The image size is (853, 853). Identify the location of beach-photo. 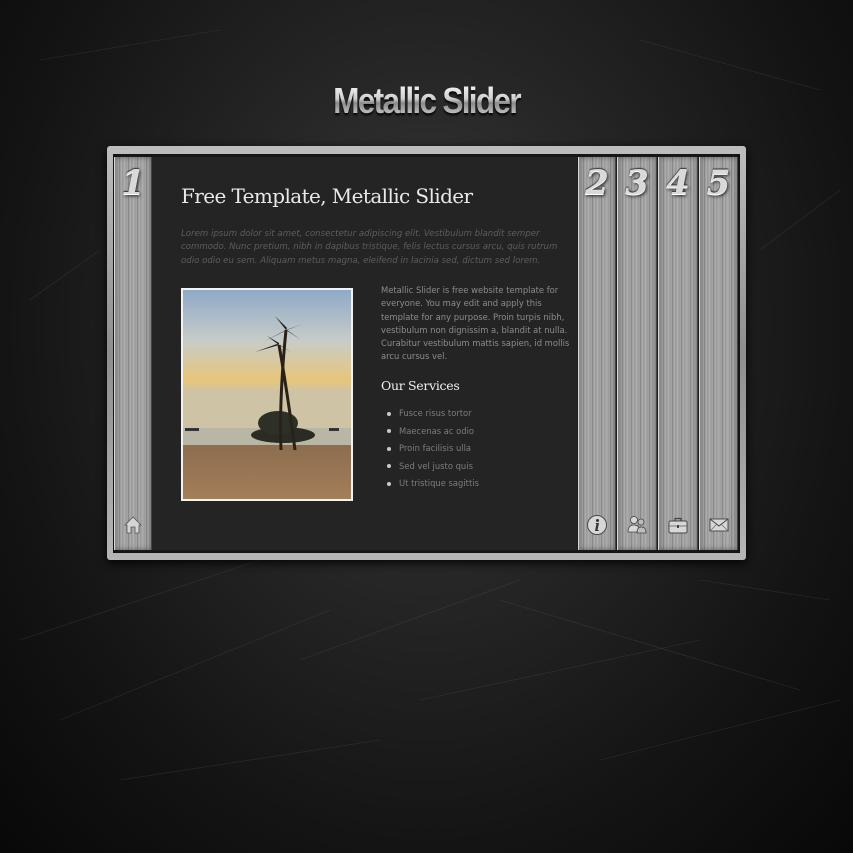
(267, 394).